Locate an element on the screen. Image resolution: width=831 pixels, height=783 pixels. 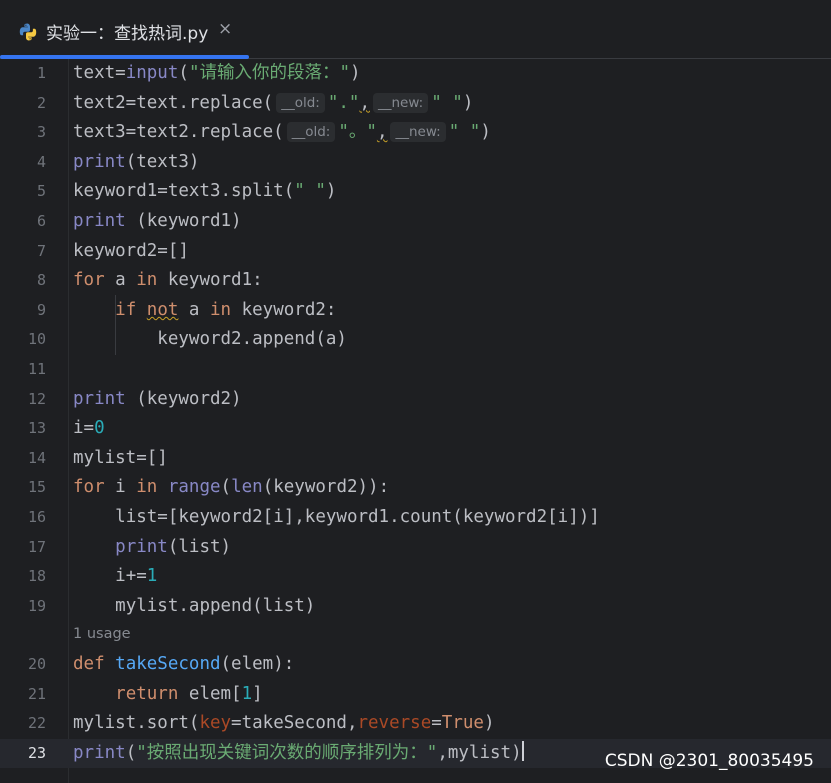
code-text: i=0 is located at coordinates (89, 429).